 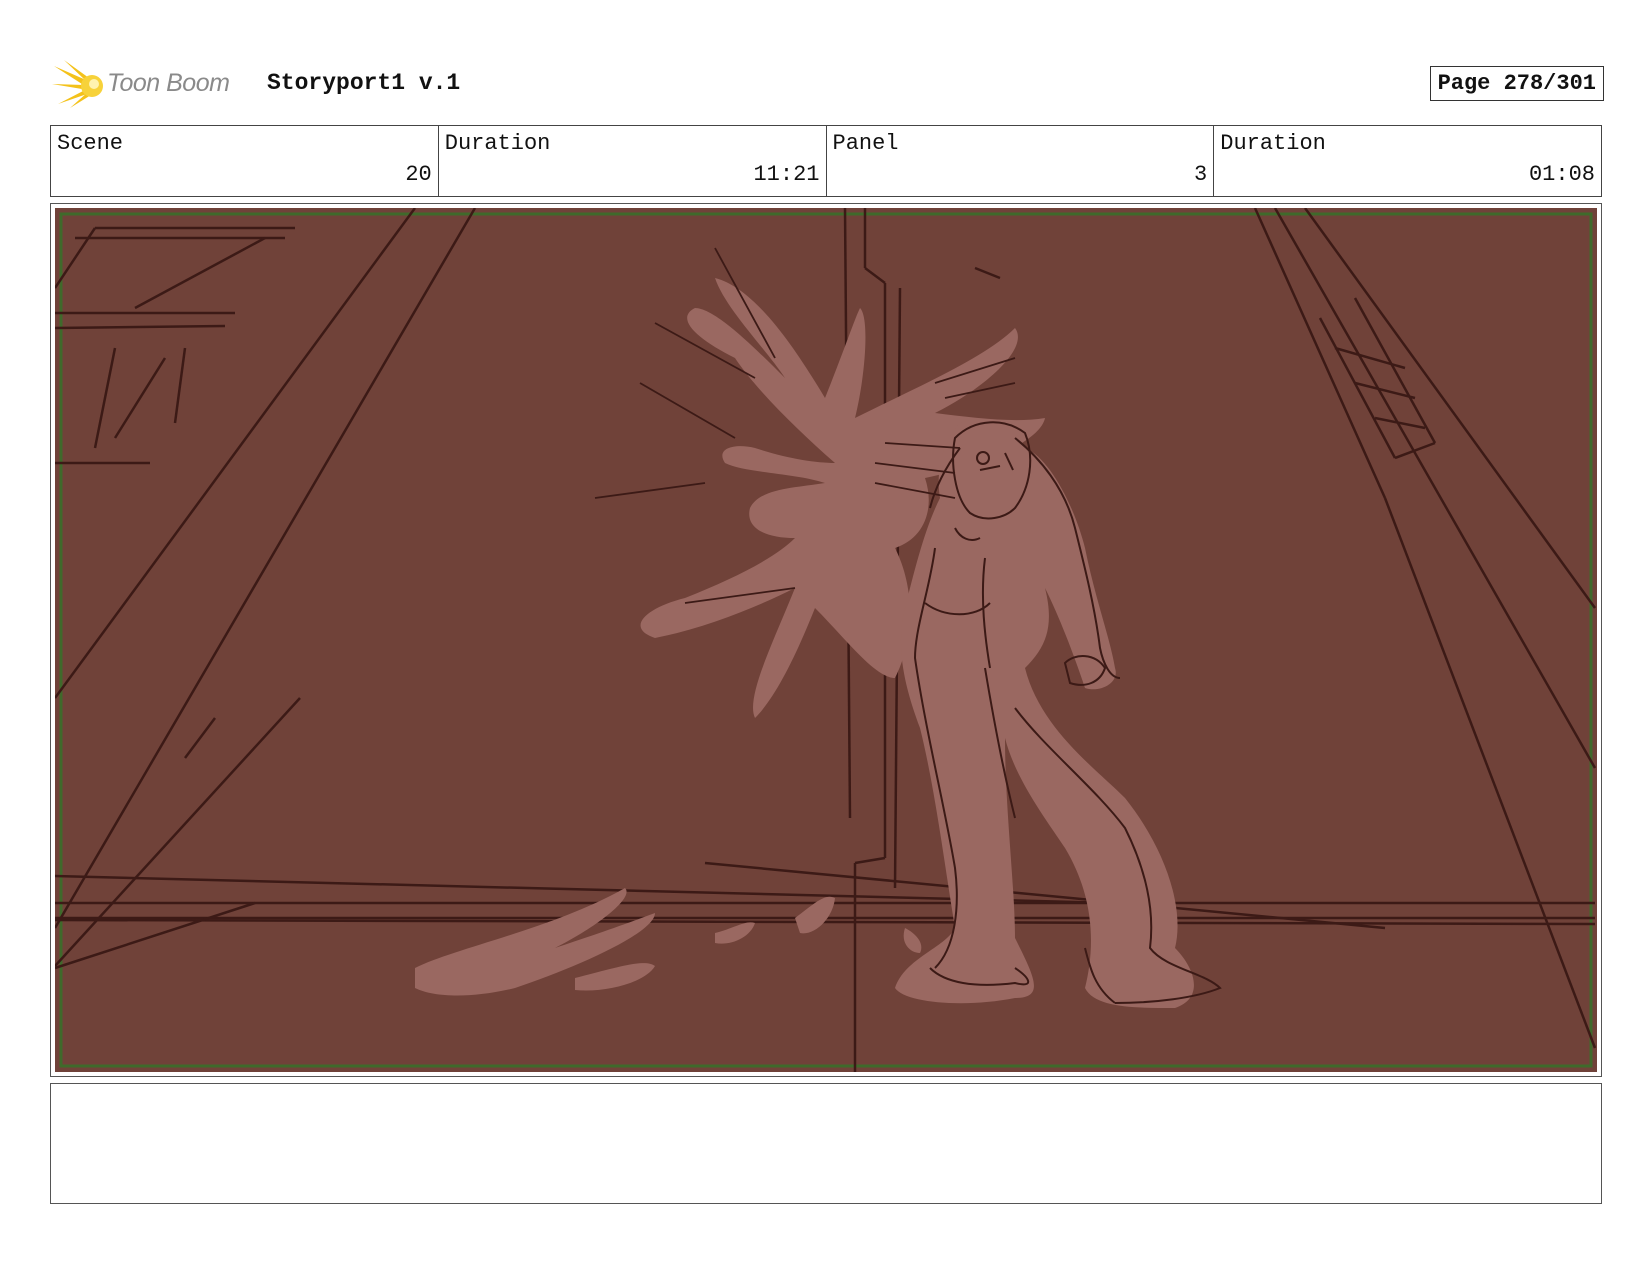 I want to click on panel-duration-cell: Duration 01:08, so click(x=1407, y=161).